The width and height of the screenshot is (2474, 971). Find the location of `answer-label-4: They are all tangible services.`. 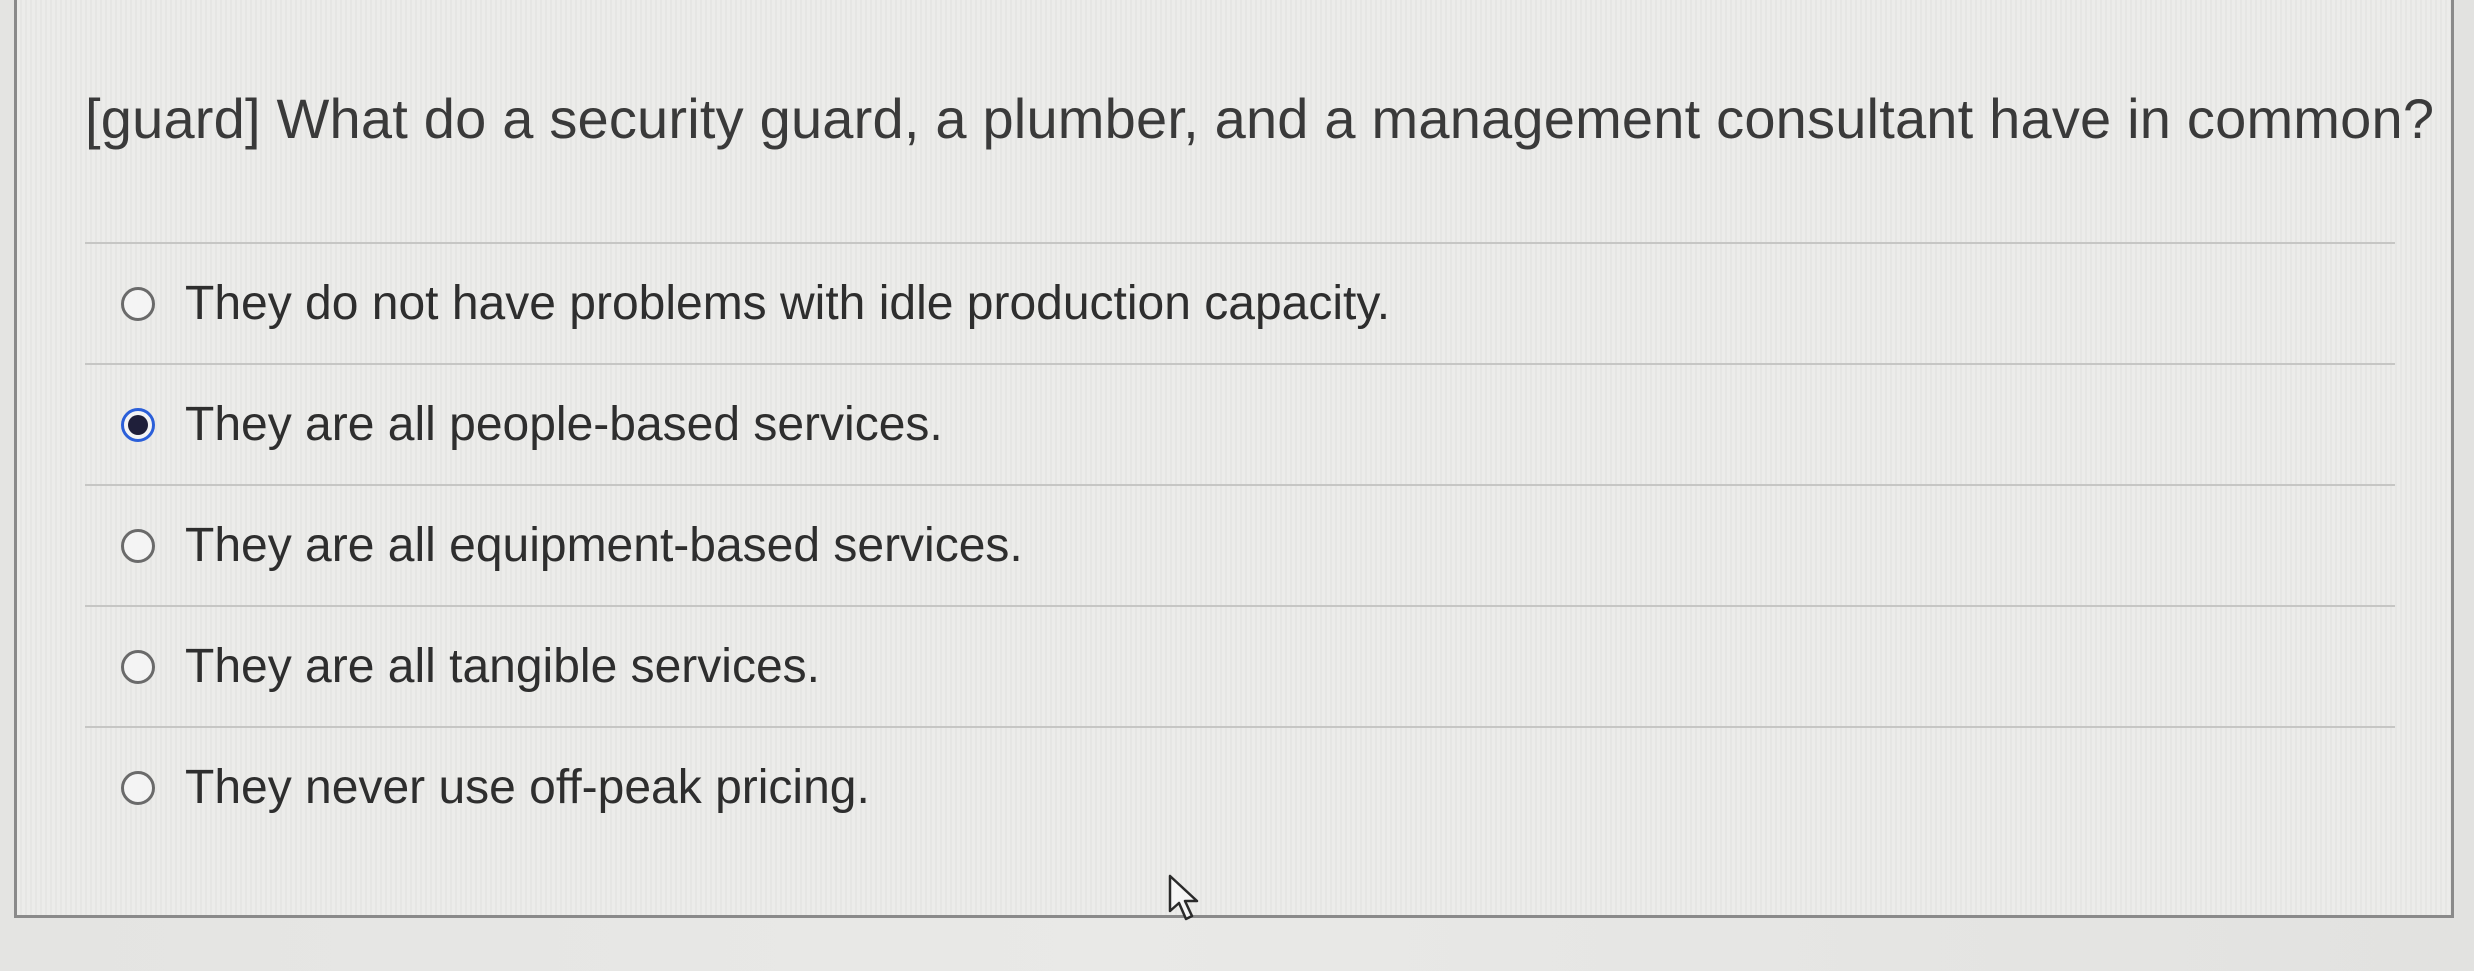

answer-label-4: They are all tangible services. is located at coordinates (502, 666).